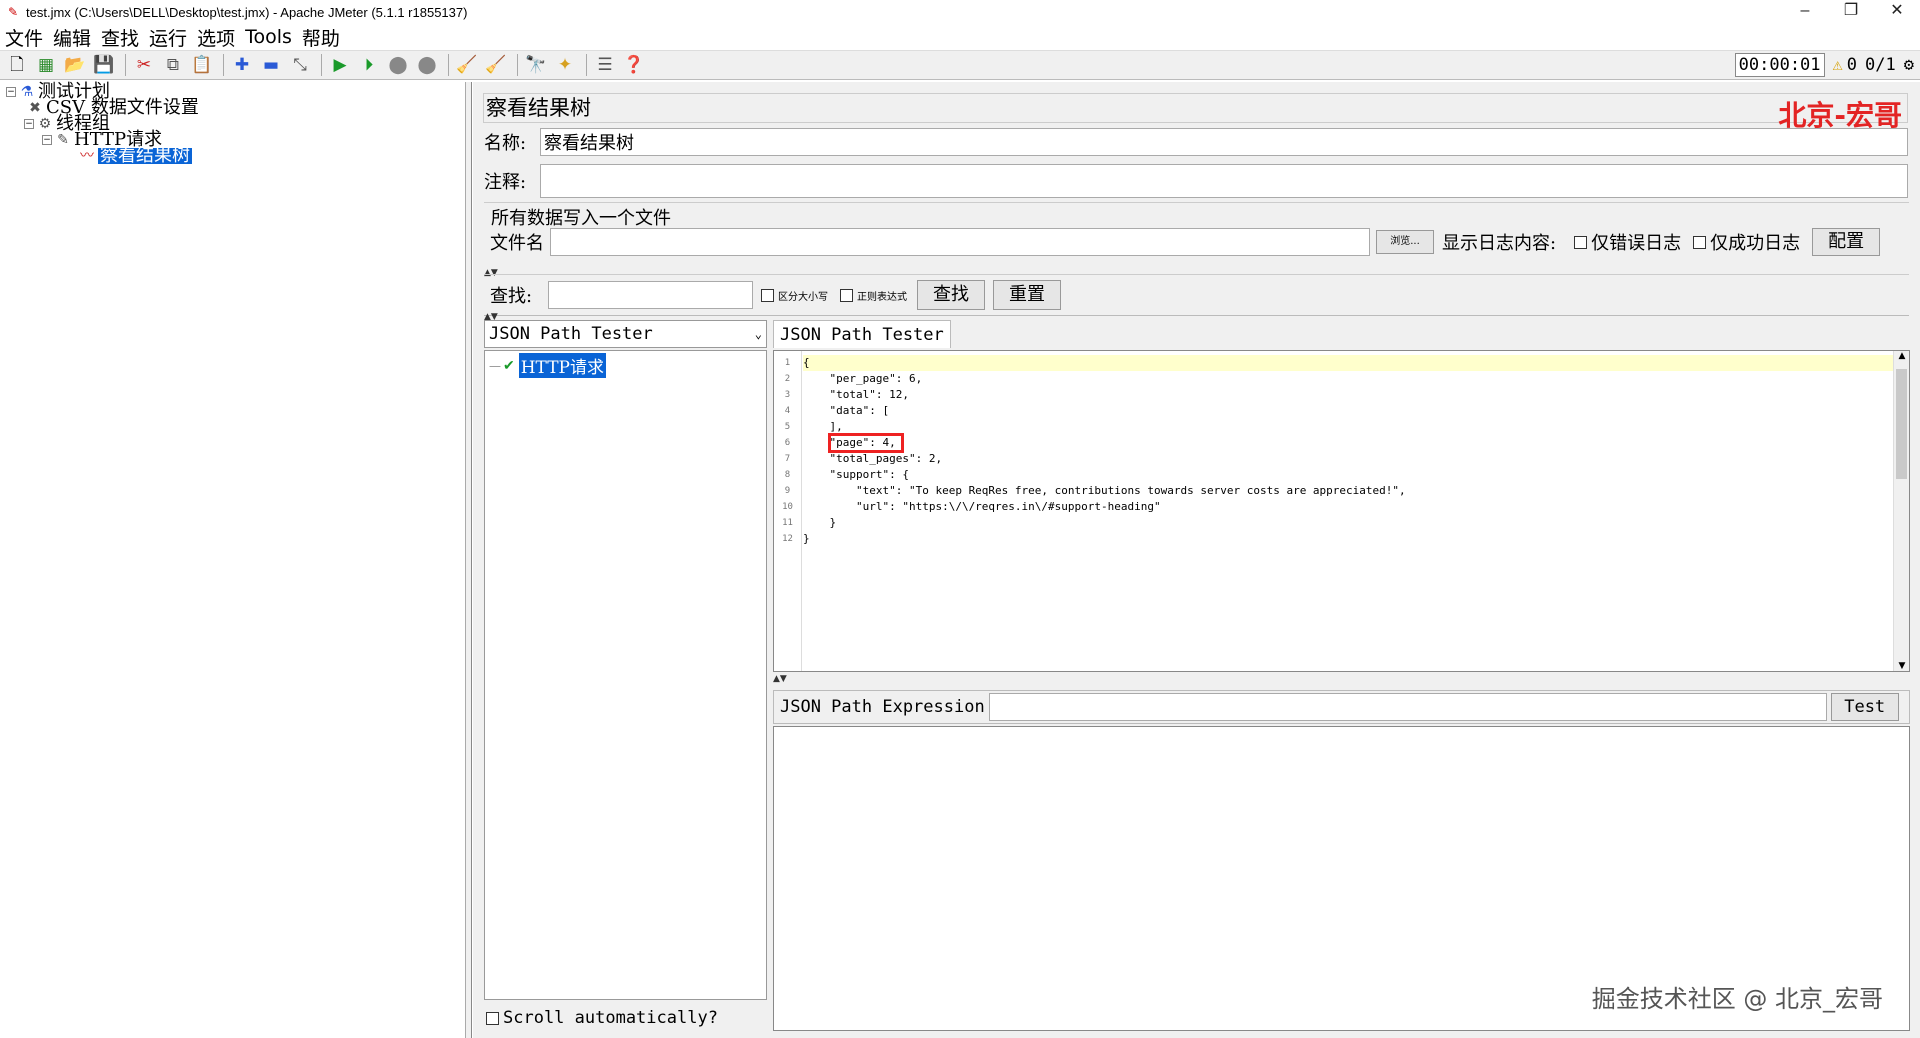  Describe the element at coordinates (625, 334) in the screenshot. I see `renderer-select: JSON Path Tester ⌄` at that location.